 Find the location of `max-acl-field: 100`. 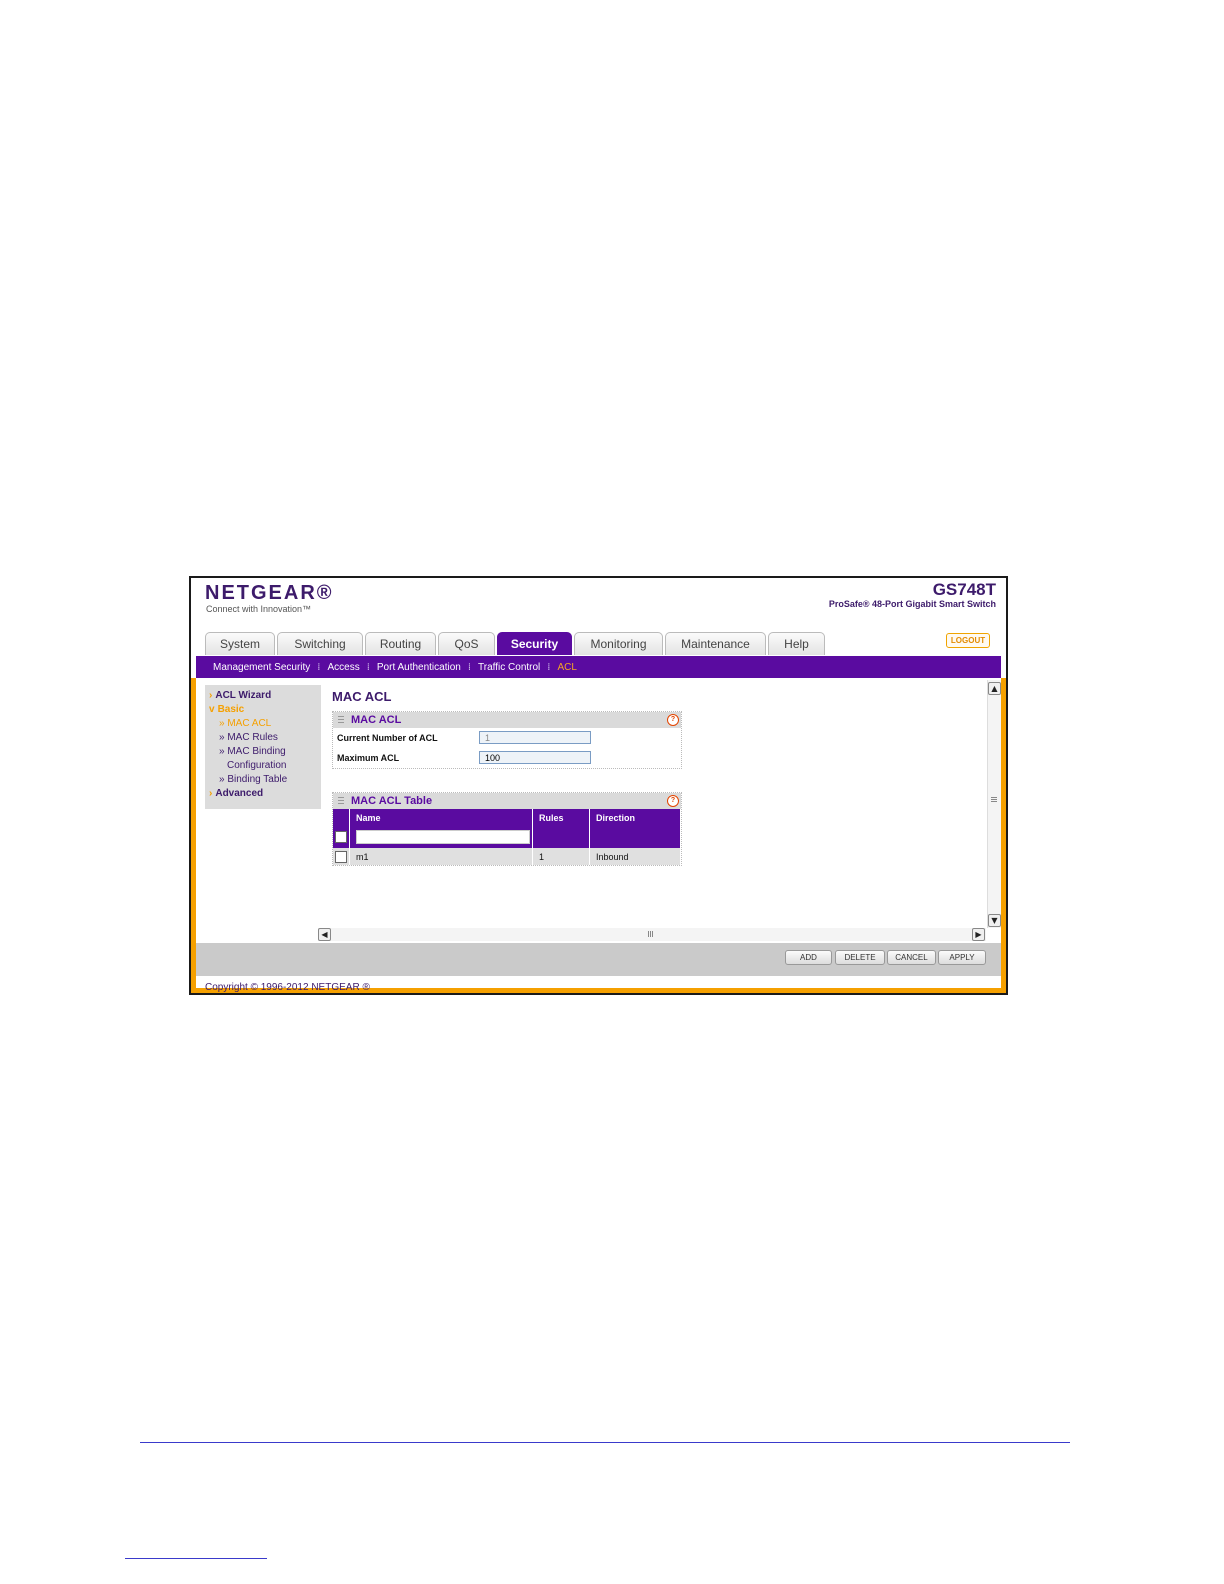

max-acl-field: 100 is located at coordinates (535, 757).